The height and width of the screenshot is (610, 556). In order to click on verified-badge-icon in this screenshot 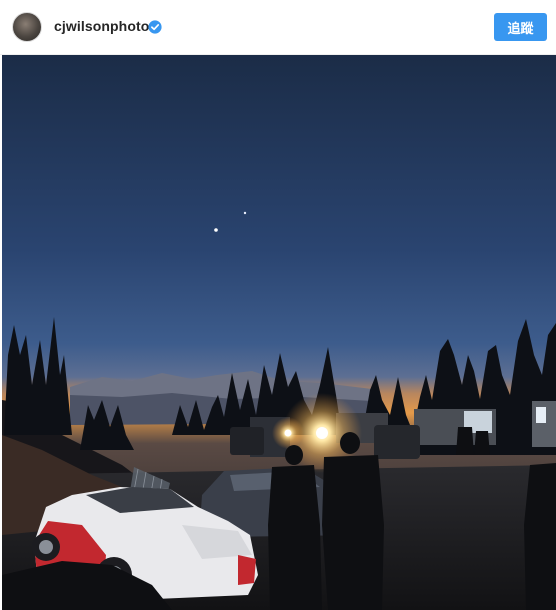, I will do `click(155, 27)`.